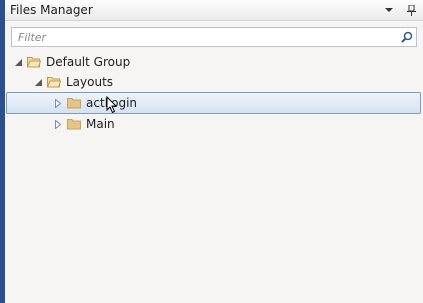 This screenshot has width=423, height=303. I want to click on chevron-down-icon, so click(389, 10).